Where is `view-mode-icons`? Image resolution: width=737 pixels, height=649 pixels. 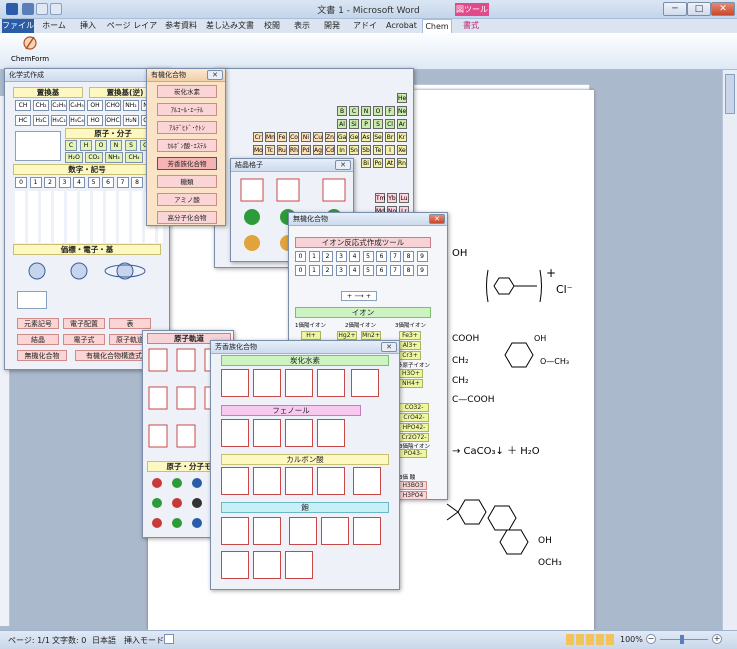
view-mode-icons is located at coordinates (590, 639).